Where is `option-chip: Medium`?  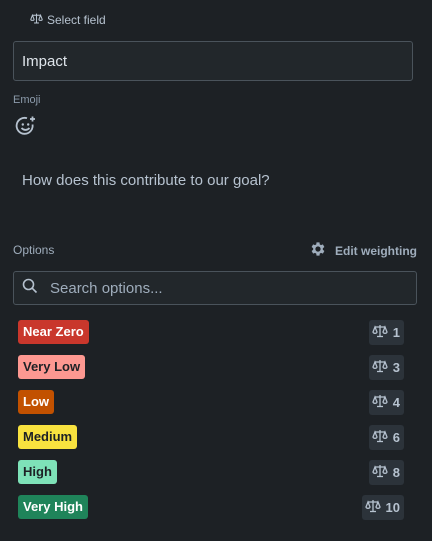 option-chip: Medium is located at coordinates (48, 437).